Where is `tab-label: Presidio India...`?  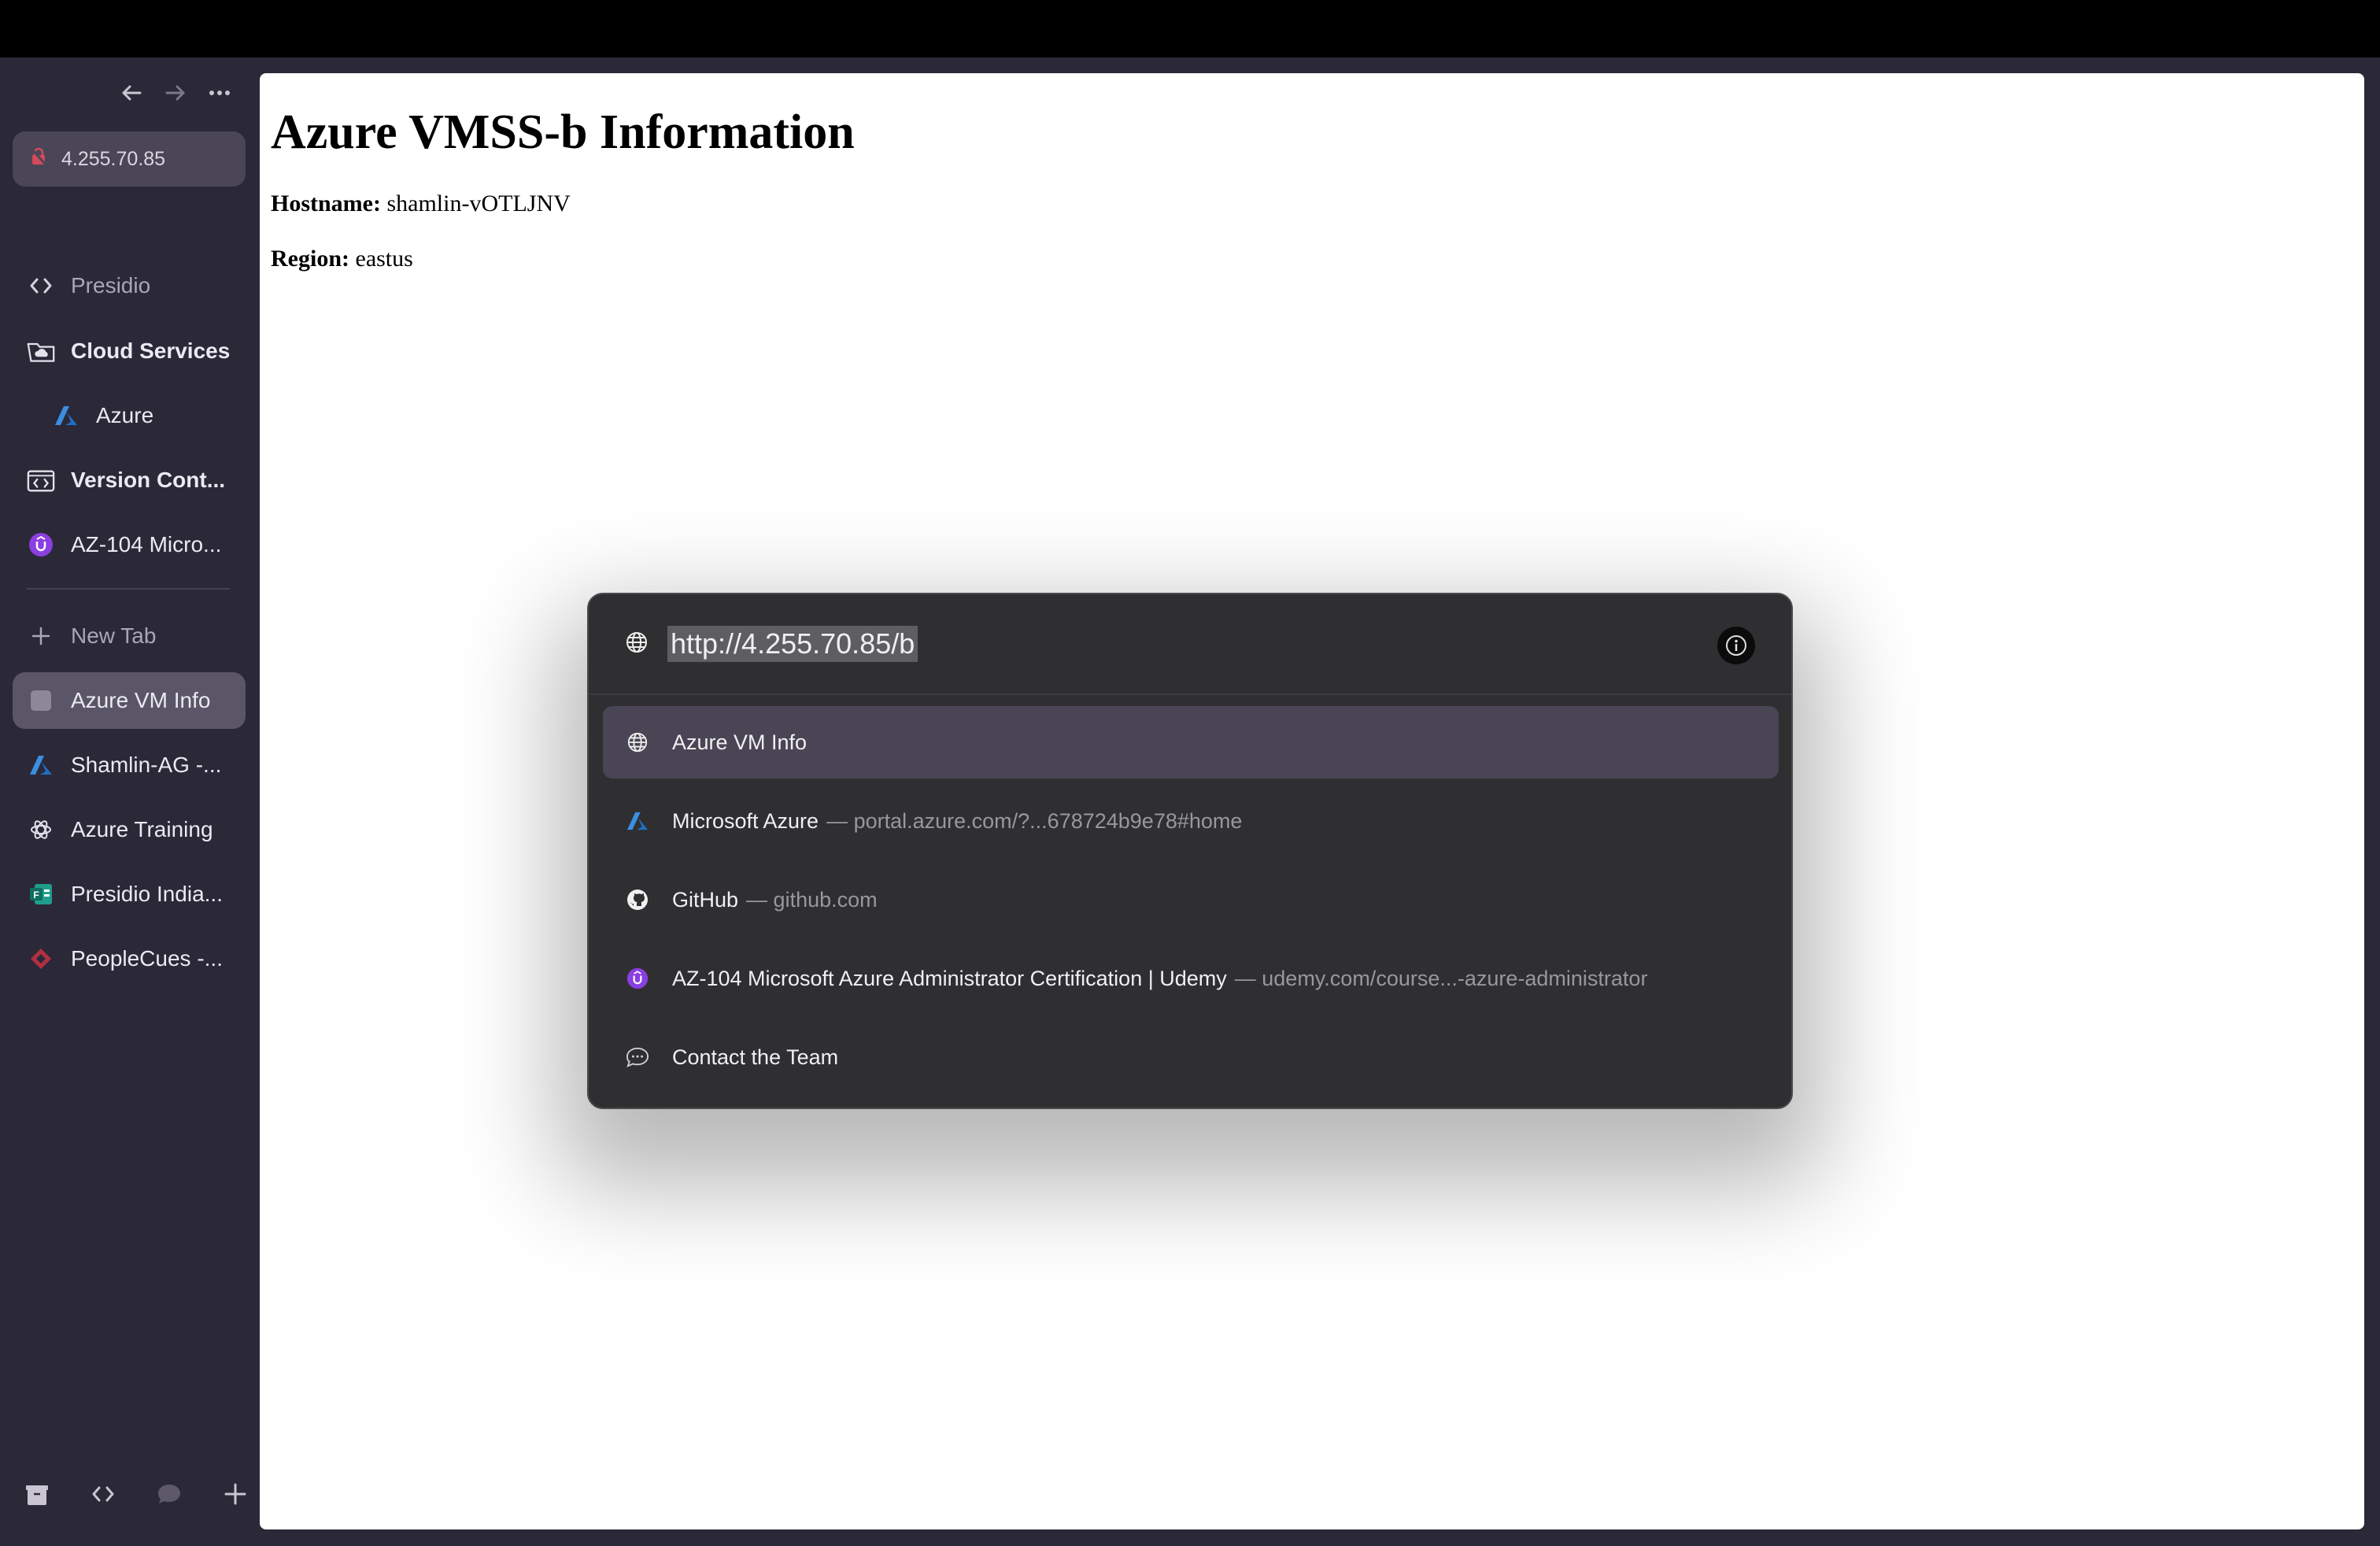 tab-label: Presidio India... is located at coordinates (147, 894).